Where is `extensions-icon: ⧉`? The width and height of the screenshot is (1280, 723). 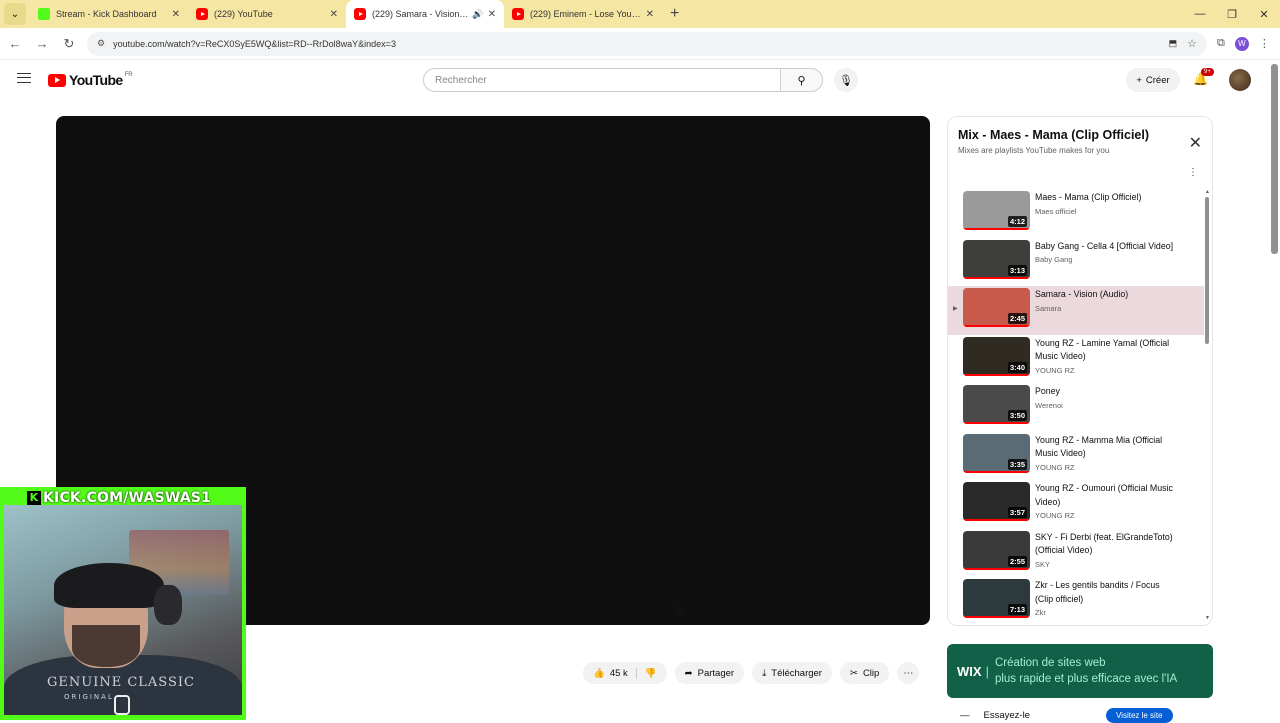 extensions-icon: ⧉ is located at coordinates (1221, 43).